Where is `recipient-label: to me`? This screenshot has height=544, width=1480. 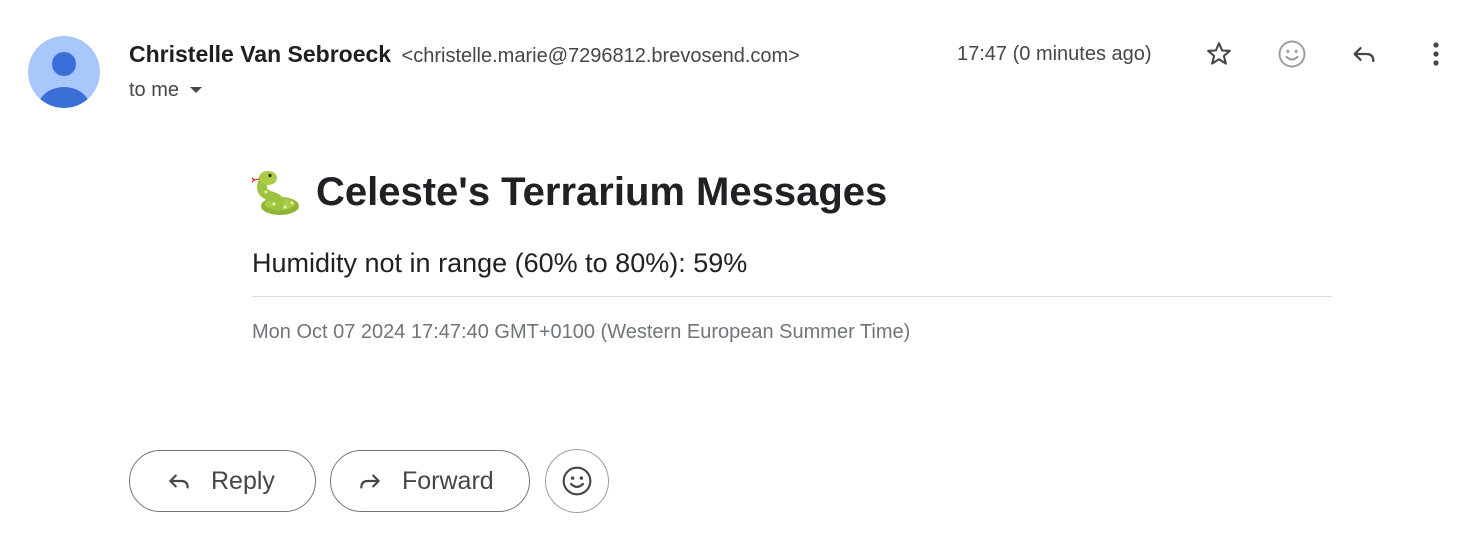 recipient-label: to me is located at coordinates (154, 90).